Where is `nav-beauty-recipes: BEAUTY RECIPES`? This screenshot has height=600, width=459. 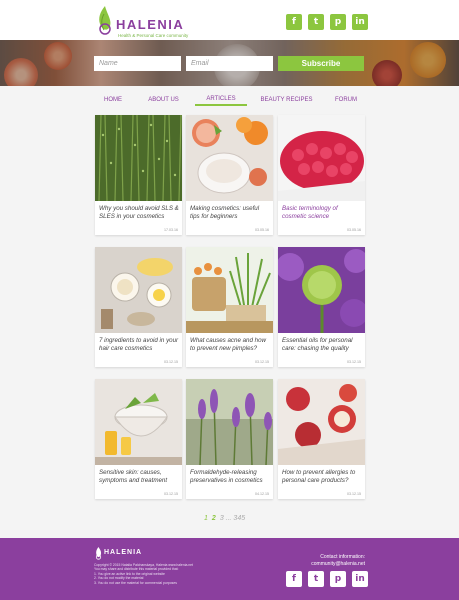
nav-beauty-recipes: BEAUTY RECIPES is located at coordinates (287, 100).